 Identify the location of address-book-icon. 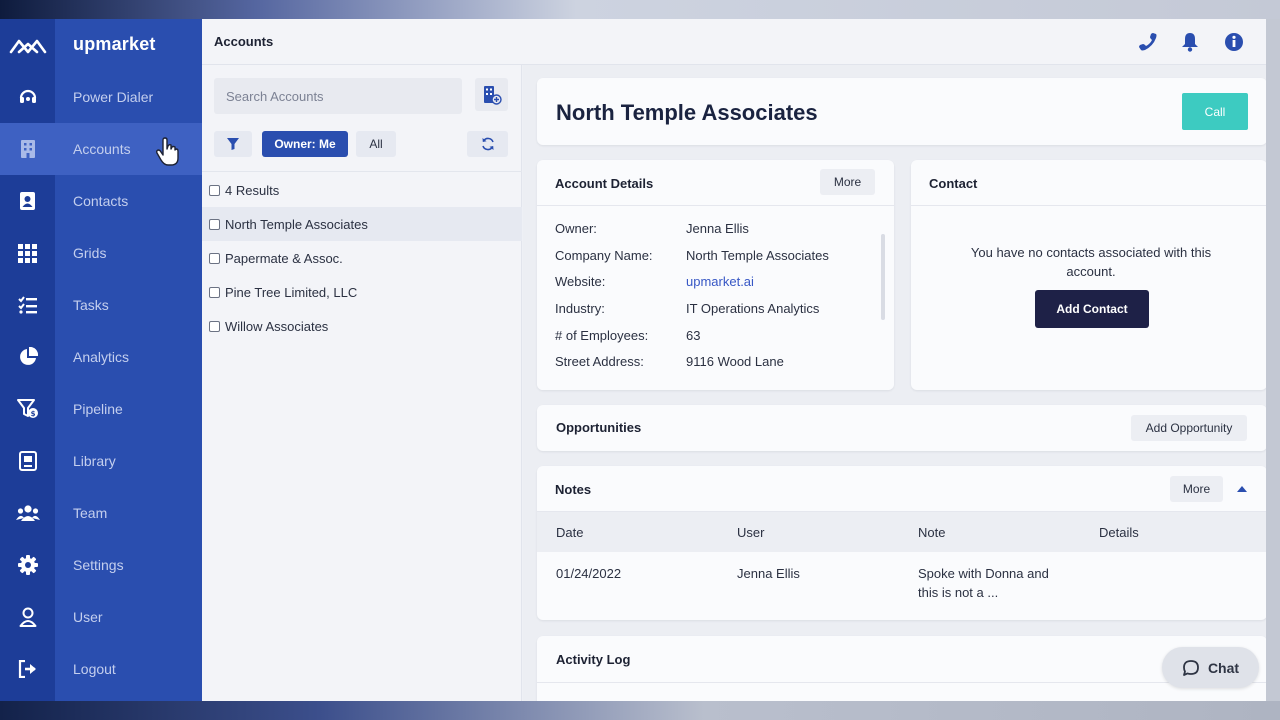
(27, 201).